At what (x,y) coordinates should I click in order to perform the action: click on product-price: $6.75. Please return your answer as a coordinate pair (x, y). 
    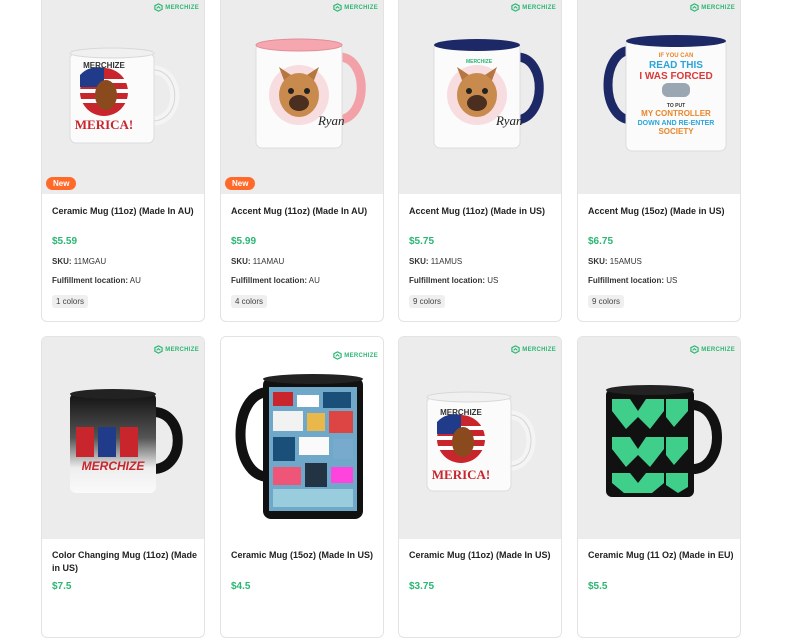
    Looking at the image, I should click on (601, 241).